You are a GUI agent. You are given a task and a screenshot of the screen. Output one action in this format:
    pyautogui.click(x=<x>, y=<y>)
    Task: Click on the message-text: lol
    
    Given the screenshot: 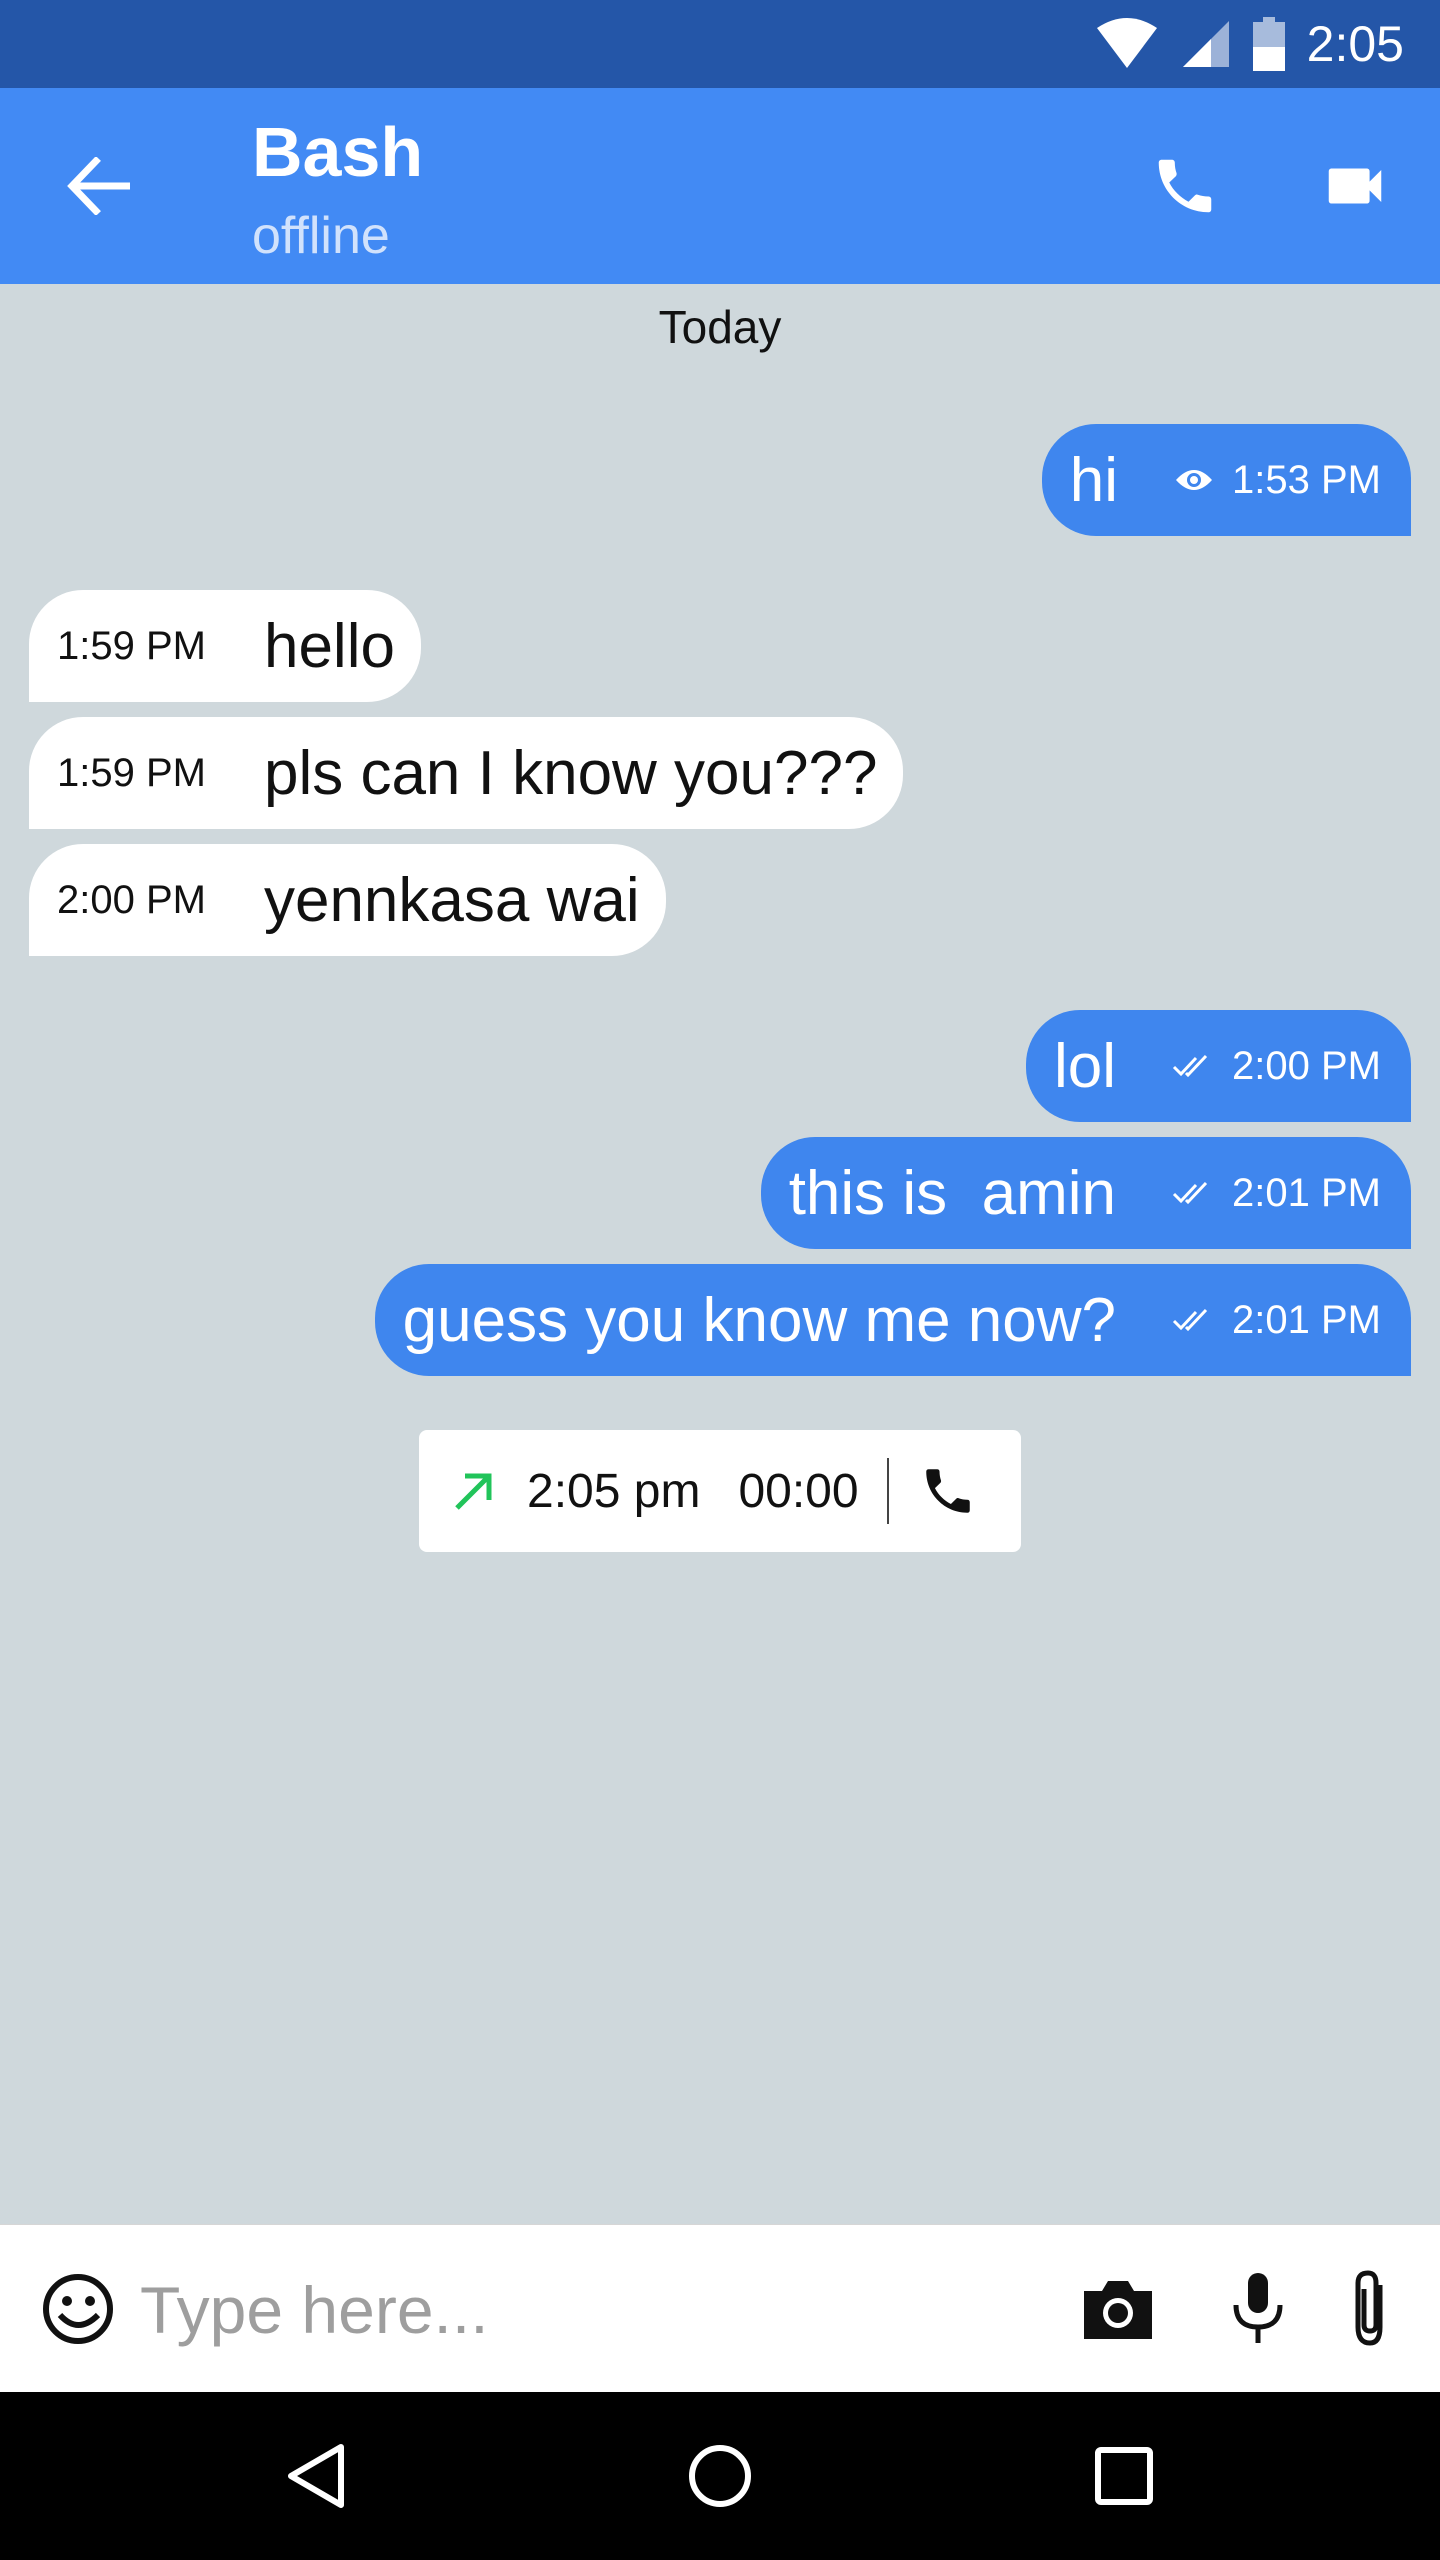 What is the action you would take?
    pyautogui.click(x=1085, y=1066)
    